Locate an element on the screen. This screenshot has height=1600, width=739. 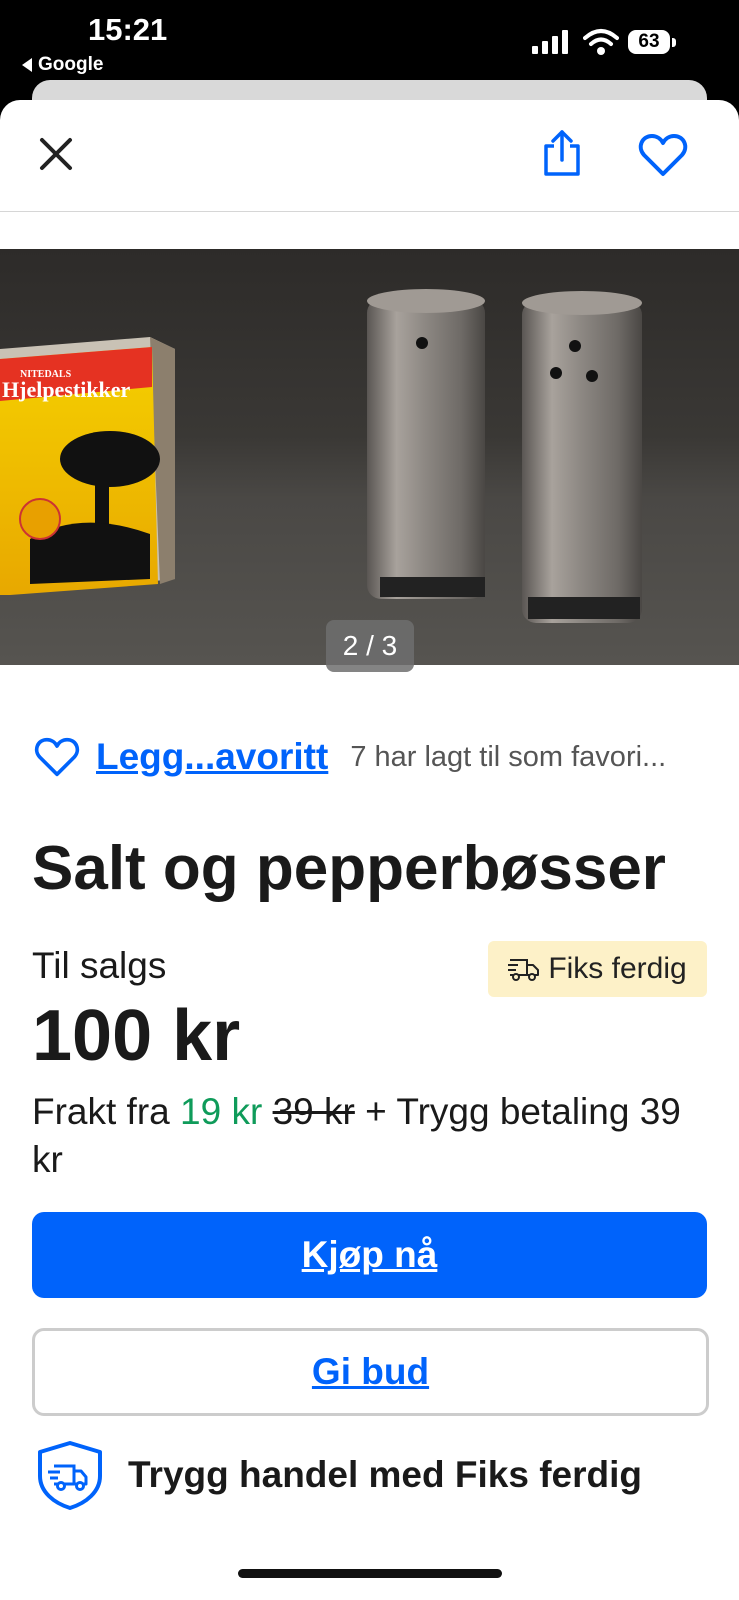
status-bar: 15:21 Google 63 is located at coordinates (369, 41).